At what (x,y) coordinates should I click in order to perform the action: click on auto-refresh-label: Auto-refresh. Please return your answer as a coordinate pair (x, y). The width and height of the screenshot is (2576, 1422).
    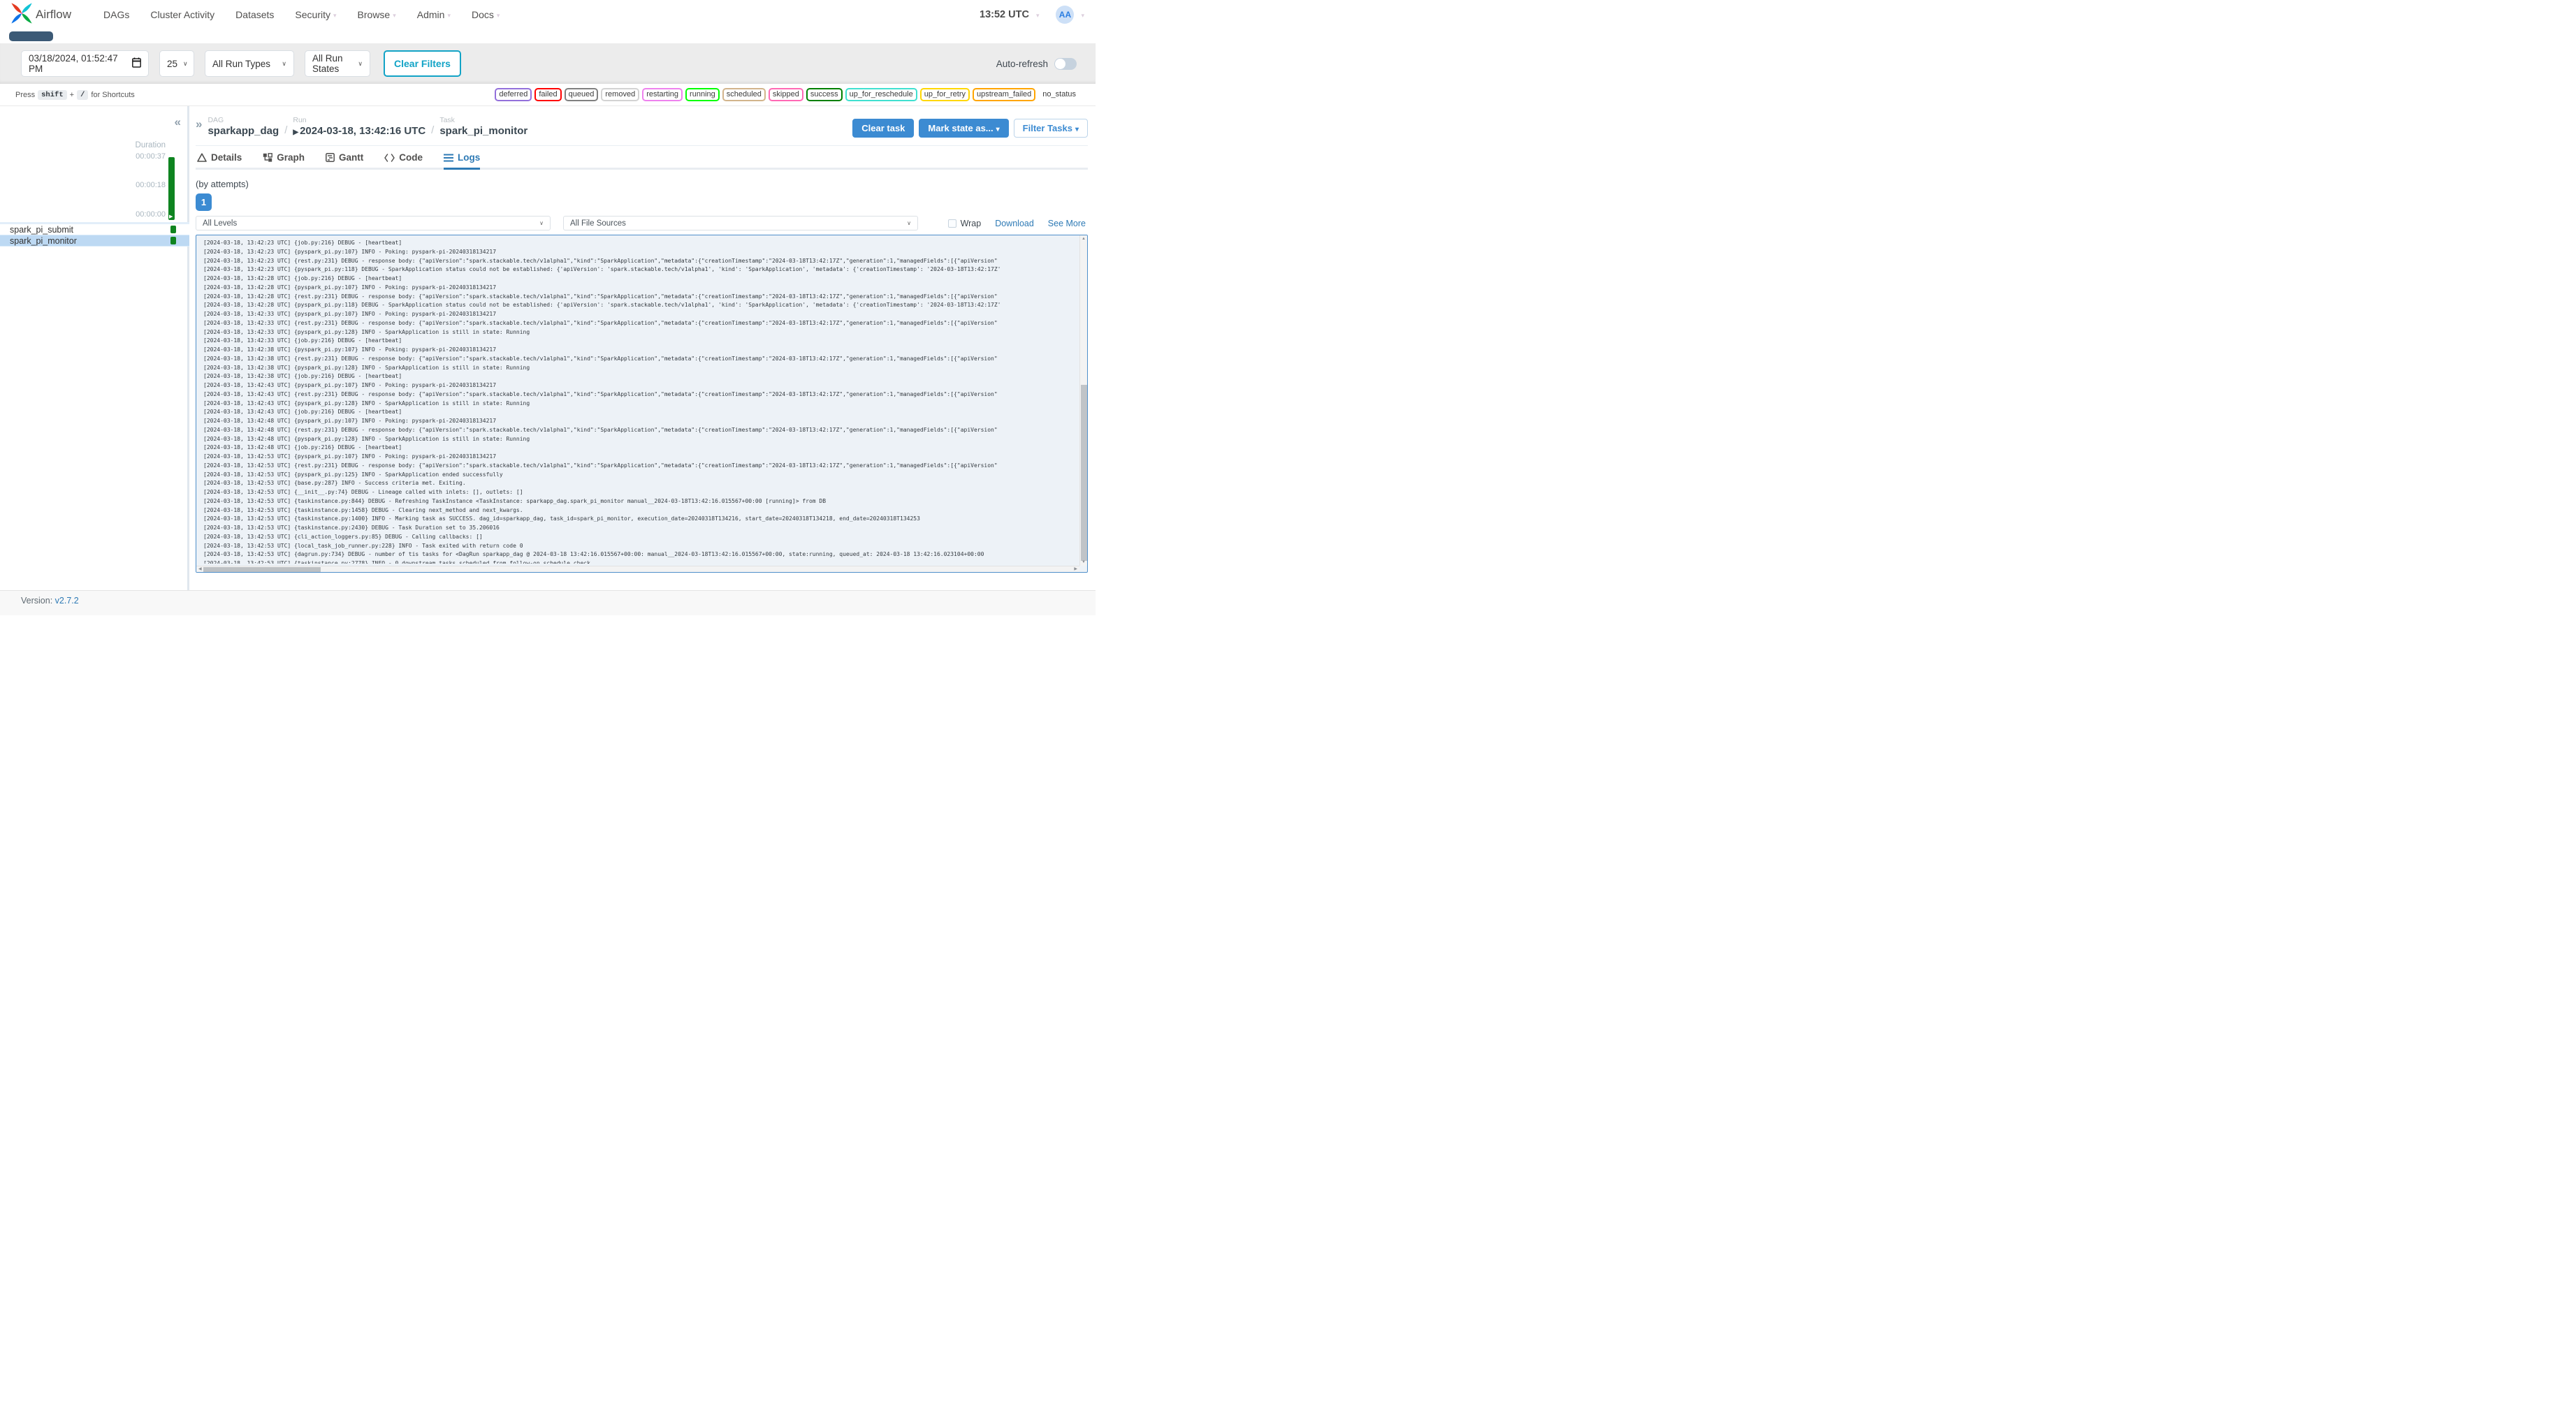
    Looking at the image, I should click on (1022, 63).